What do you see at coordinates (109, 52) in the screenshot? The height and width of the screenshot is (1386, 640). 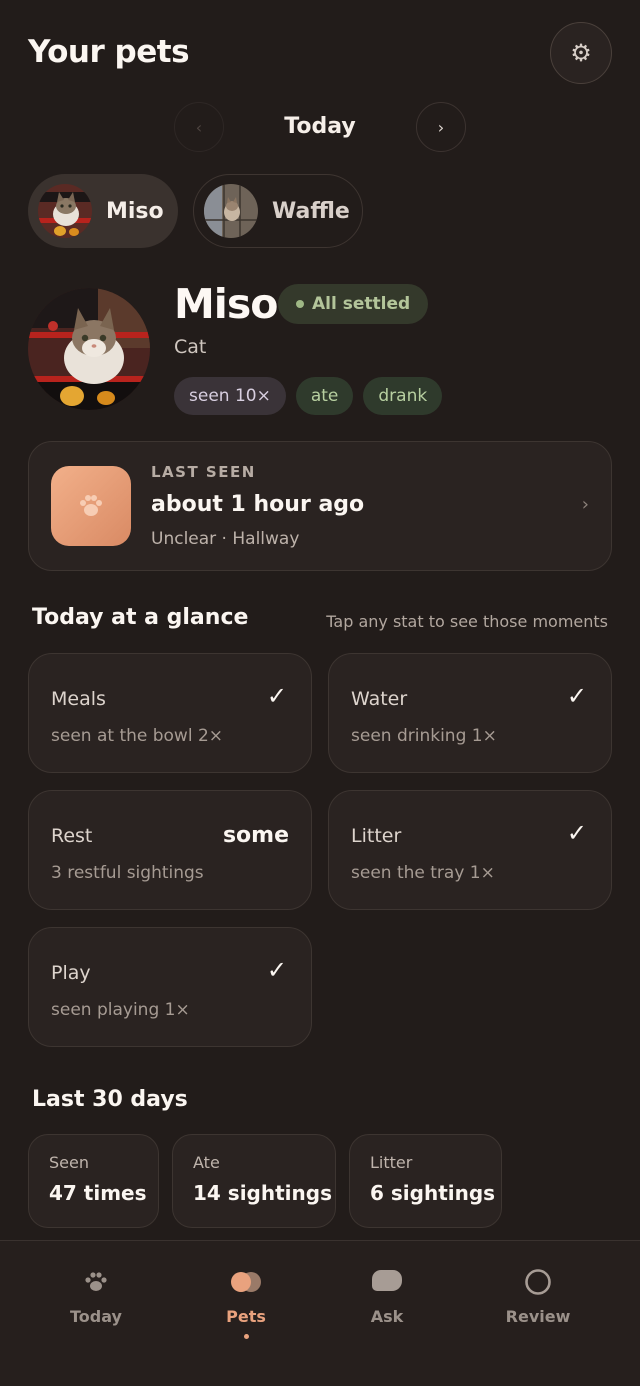 I see `page-title: Your pets` at bounding box center [109, 52].